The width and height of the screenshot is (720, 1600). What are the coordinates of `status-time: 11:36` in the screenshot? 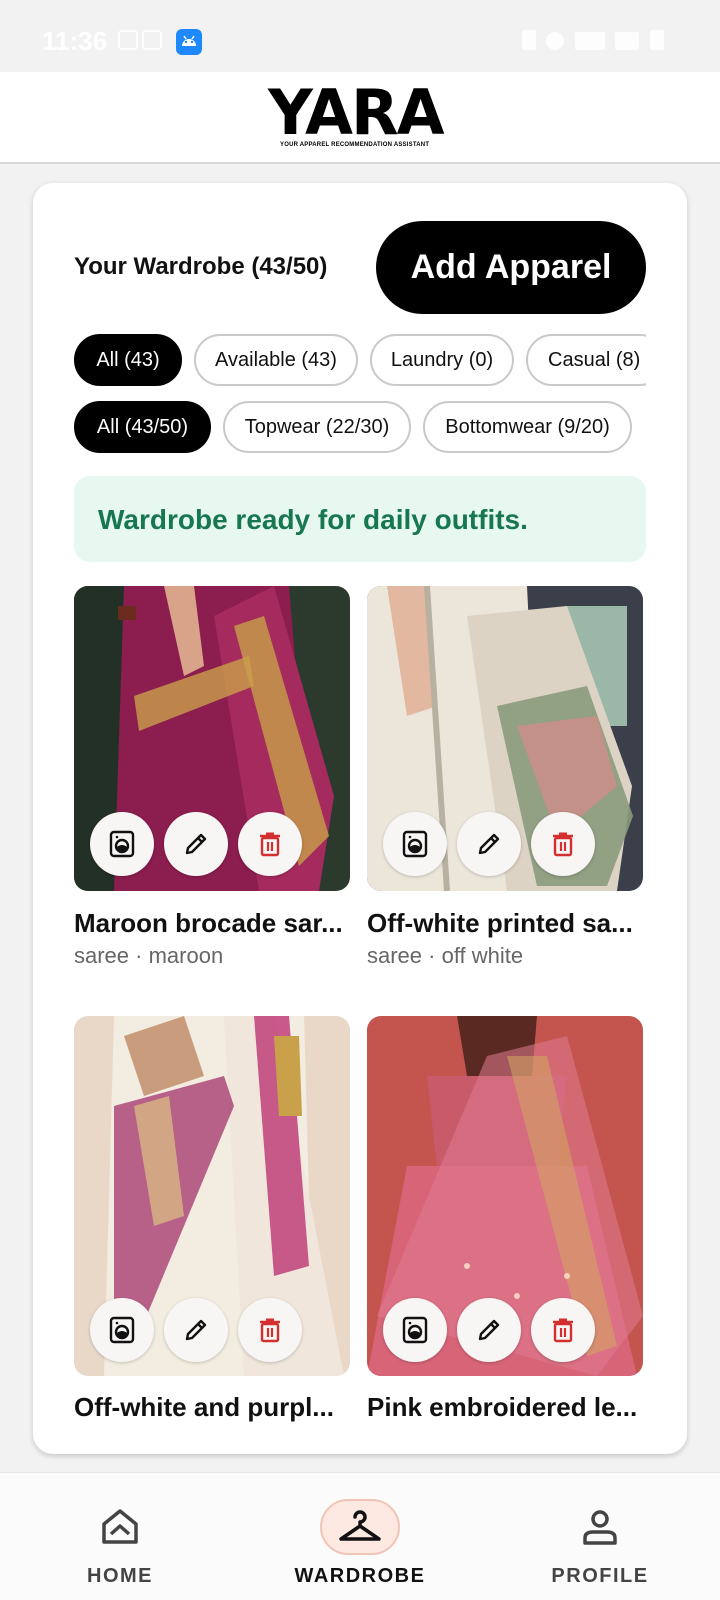 It's located at (75, 41).